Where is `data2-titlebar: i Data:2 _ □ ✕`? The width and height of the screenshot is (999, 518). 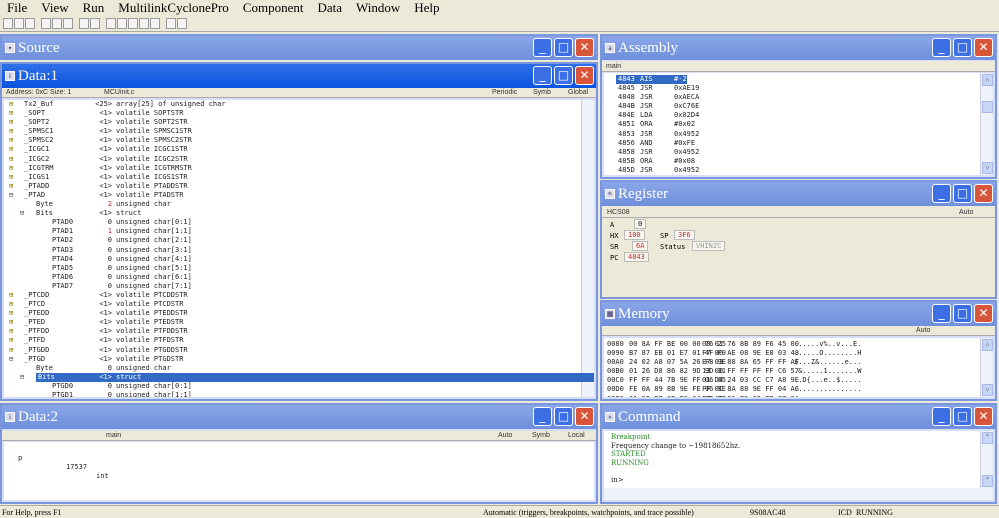
data2-titlebar: i Data:2 _ □ ✕ is located at coordinates (299, 417).